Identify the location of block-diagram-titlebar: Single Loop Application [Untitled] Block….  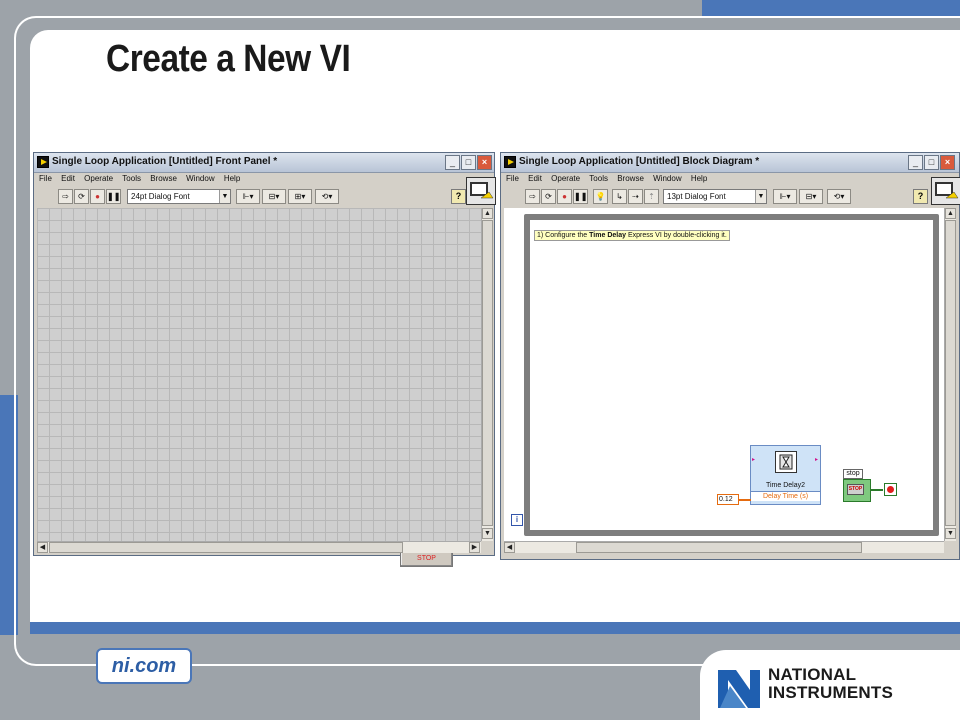
(730, 163).